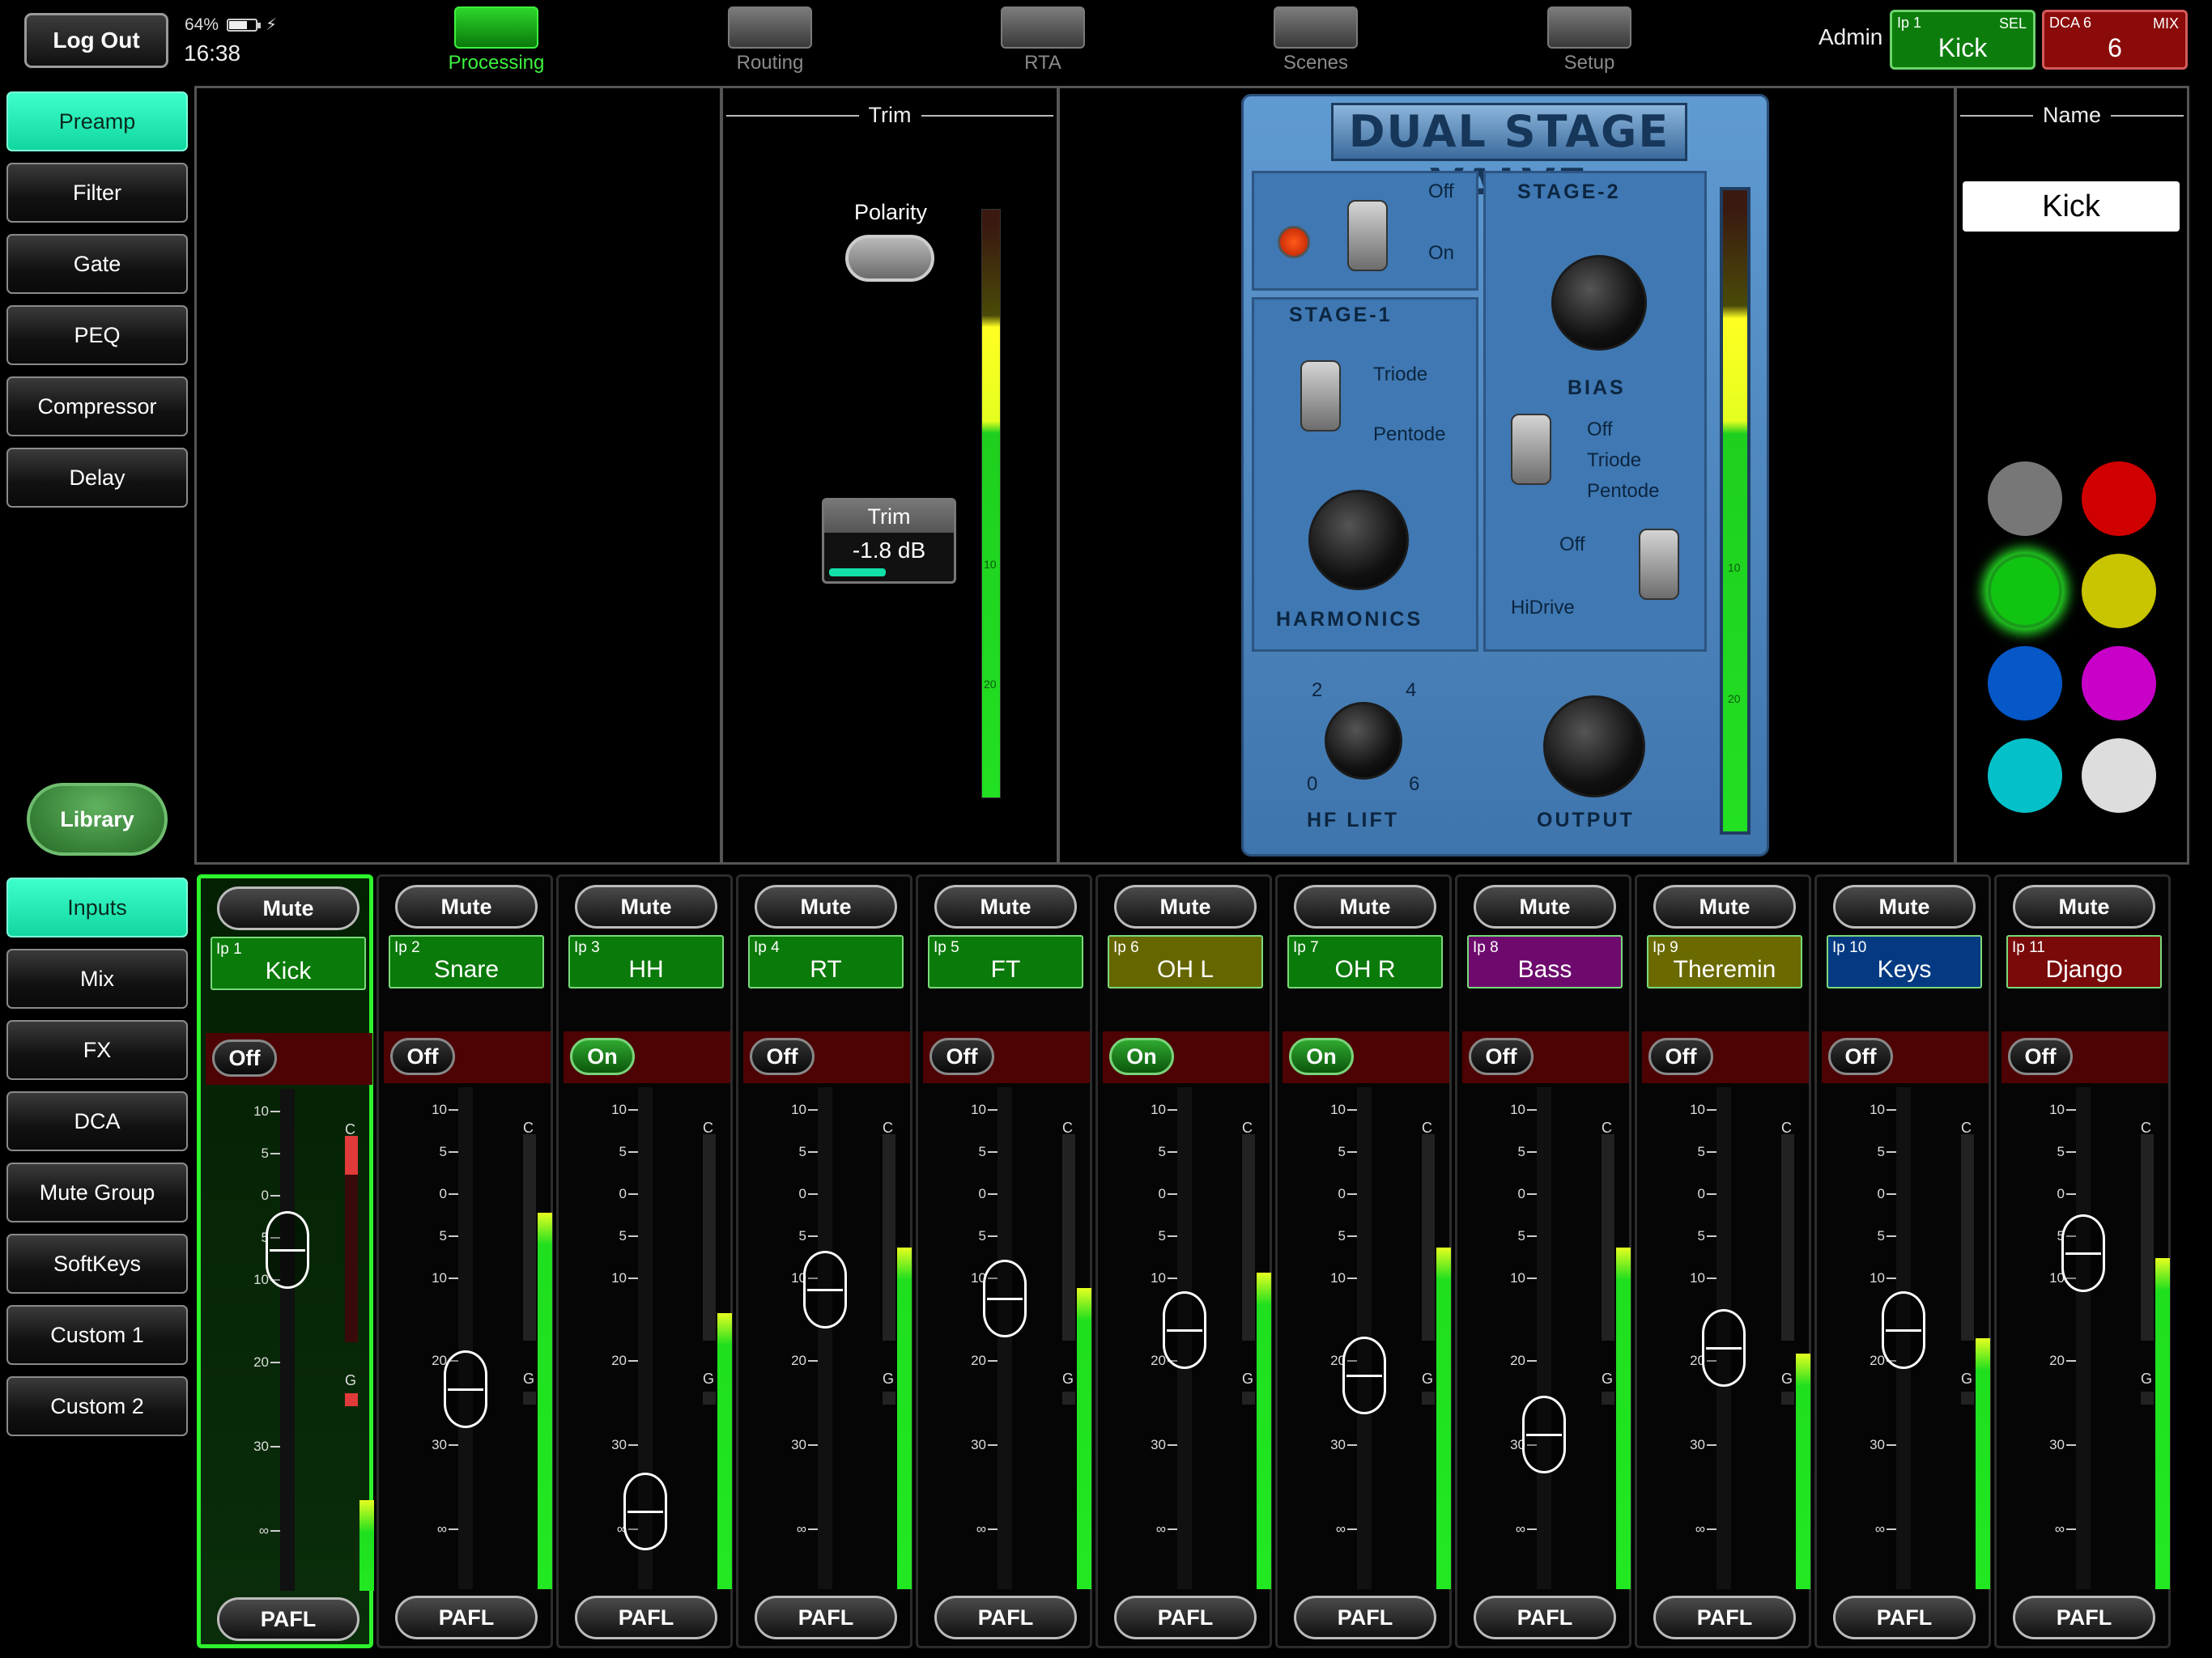 This screenshot has height=1658, width=2212. Describe the element at coordinates (1368, 235) in the screenshot. I see `power-toggle` at that location.